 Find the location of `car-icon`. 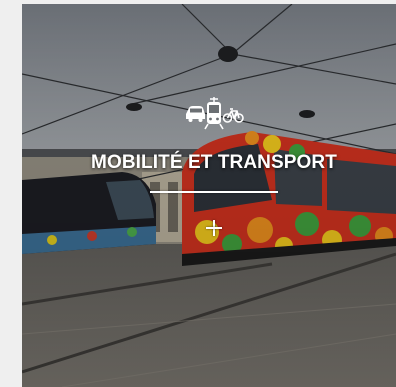

car-icon is located at coordinates (195, 114).